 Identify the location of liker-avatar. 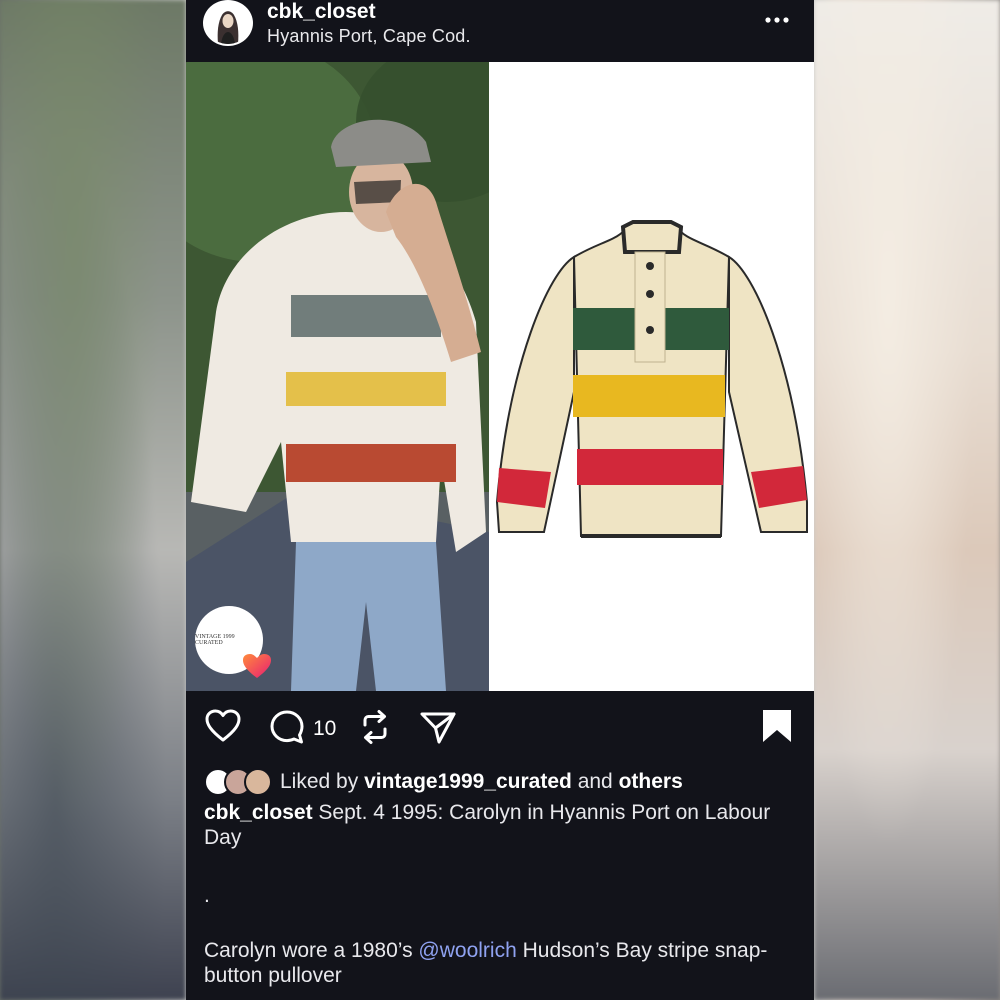
(258, 782).